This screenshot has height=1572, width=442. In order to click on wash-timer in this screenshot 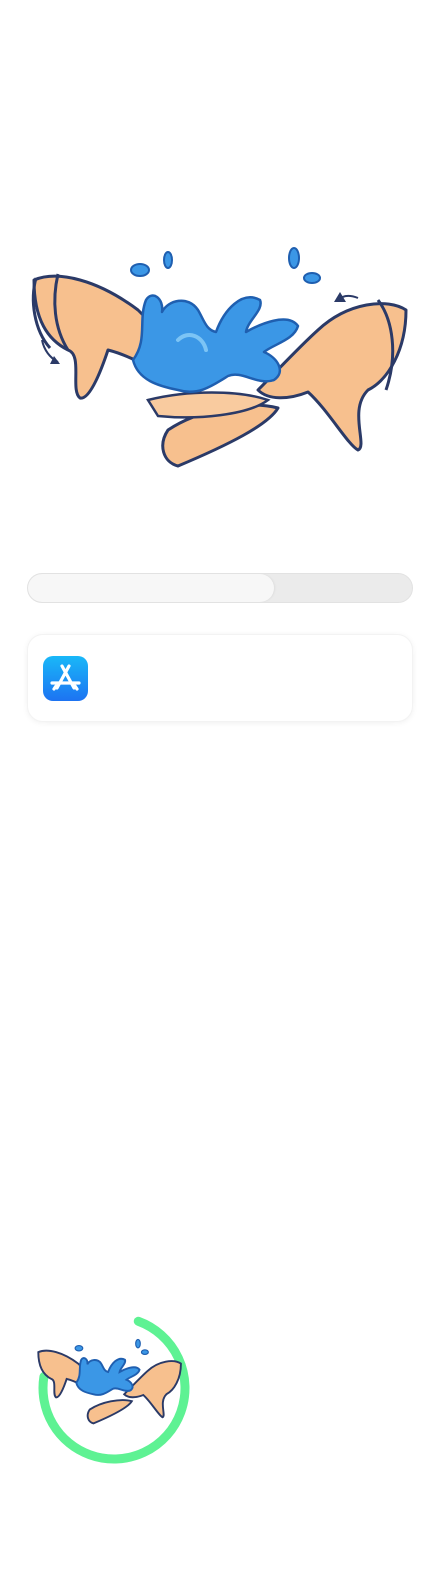, I will do `click(114, 1388)`.